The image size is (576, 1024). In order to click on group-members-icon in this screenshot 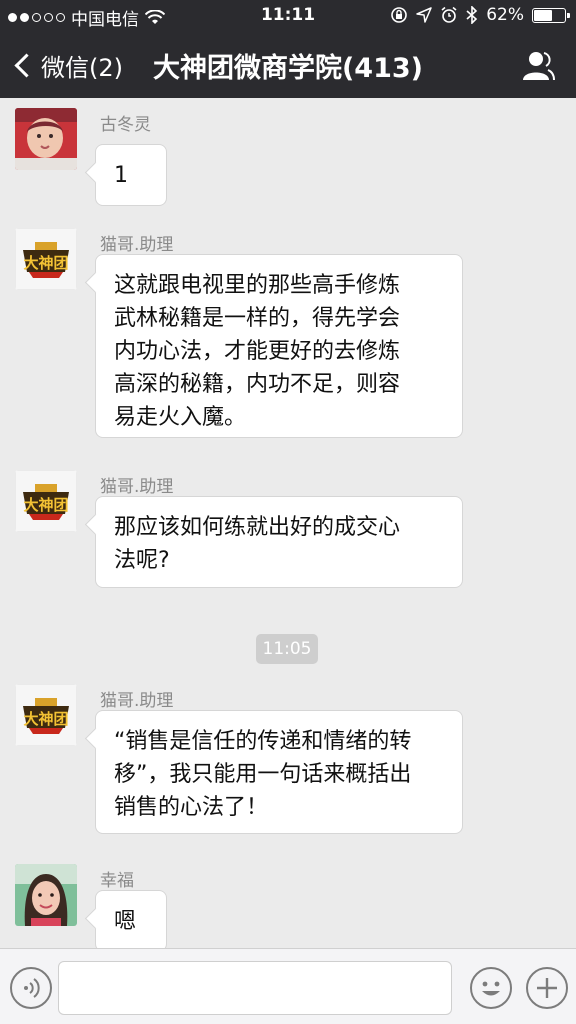, I will do `click(538, 66)`.